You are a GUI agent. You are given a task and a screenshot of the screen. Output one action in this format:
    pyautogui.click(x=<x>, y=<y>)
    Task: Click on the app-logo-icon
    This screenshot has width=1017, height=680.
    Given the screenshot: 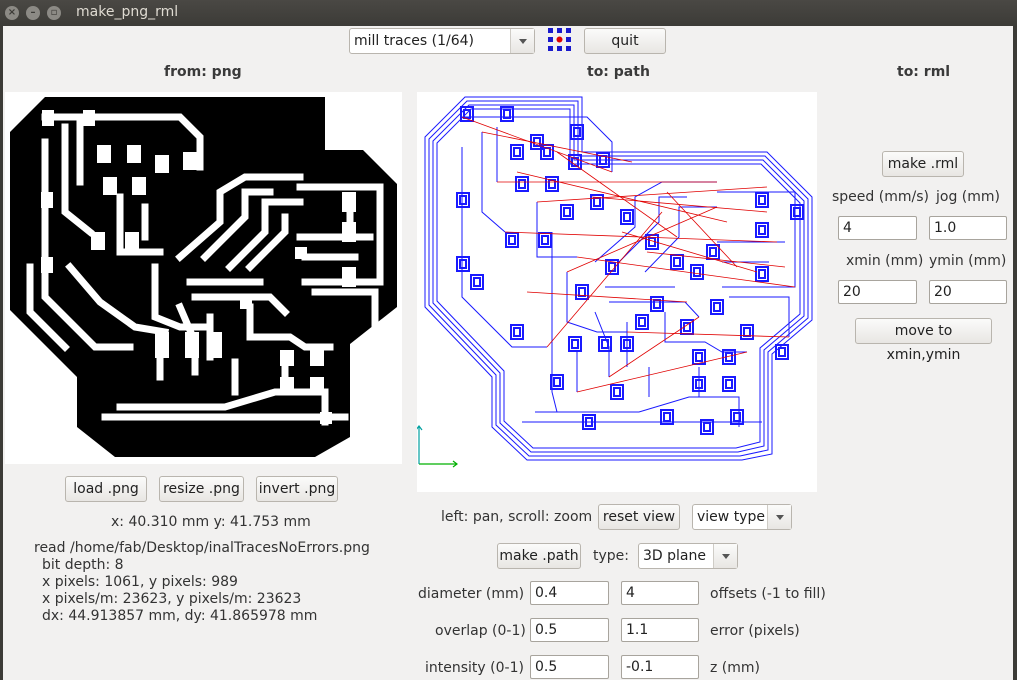 What is the action you would take?
    pyautogui.click(x=559, y=39)
    